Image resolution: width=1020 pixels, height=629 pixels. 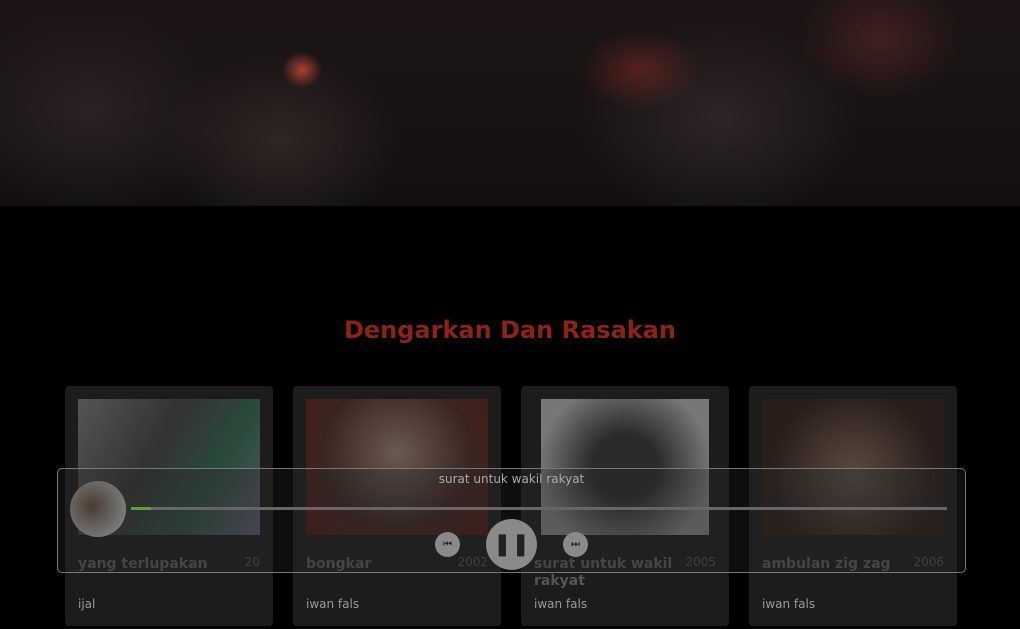 I want to click on section-title: Dengarkan Dan Rasakan, so click(x=510, y=330).